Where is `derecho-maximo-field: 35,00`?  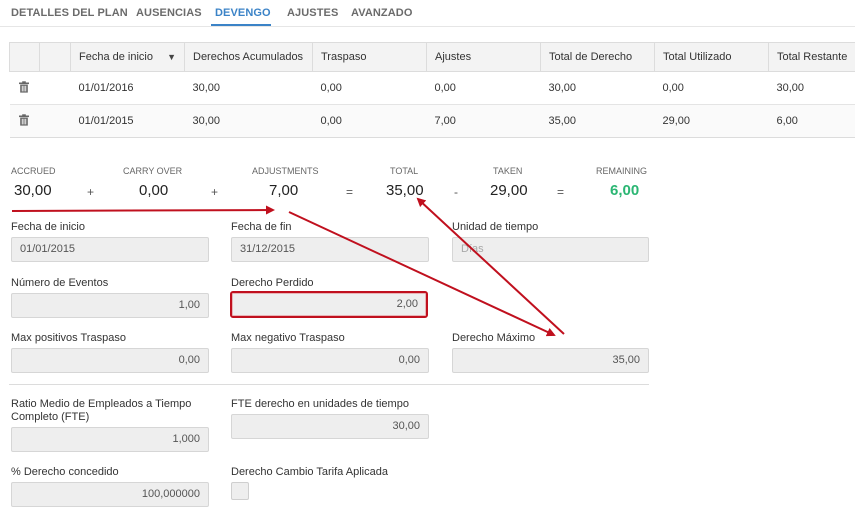
derecho-maximo-field: 35,00 is located at coordinates (550, 360).